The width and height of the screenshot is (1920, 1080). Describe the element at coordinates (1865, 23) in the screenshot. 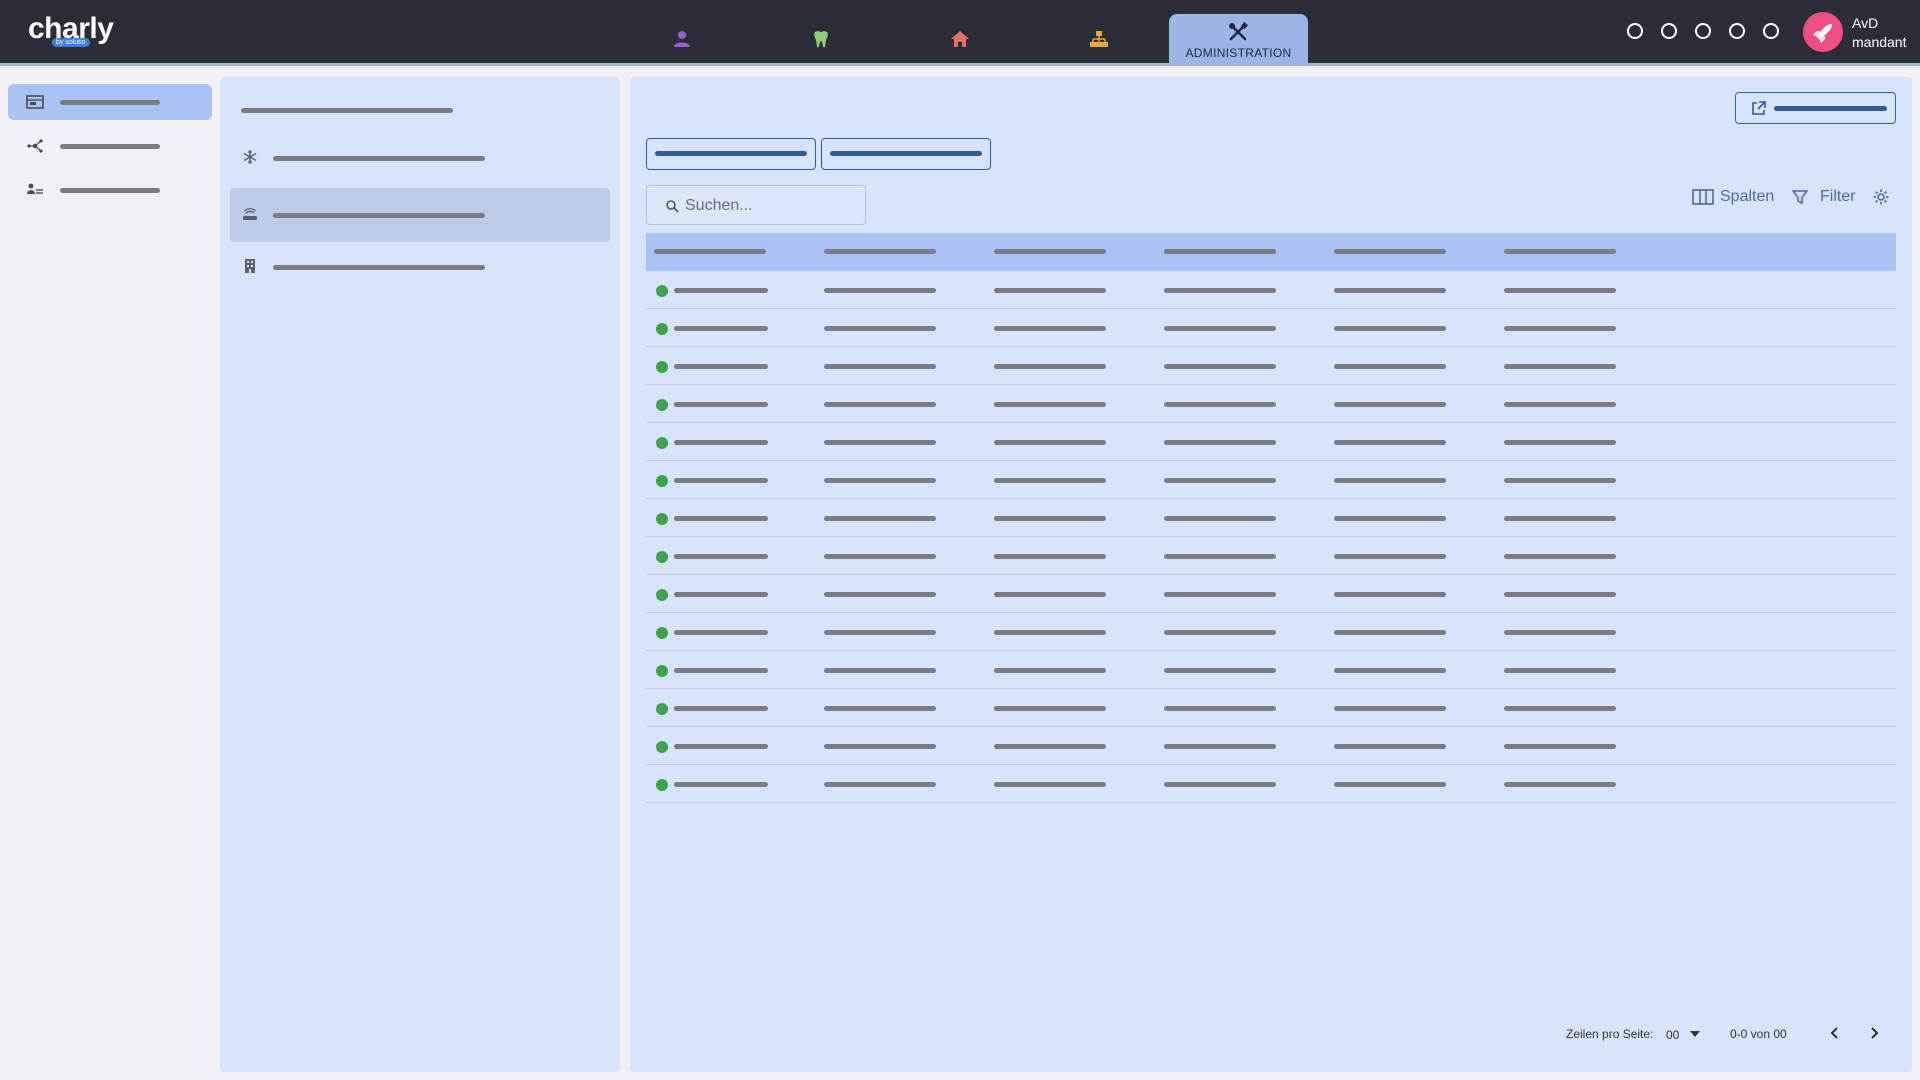

I see `user-name-line1: AvD` at that location.